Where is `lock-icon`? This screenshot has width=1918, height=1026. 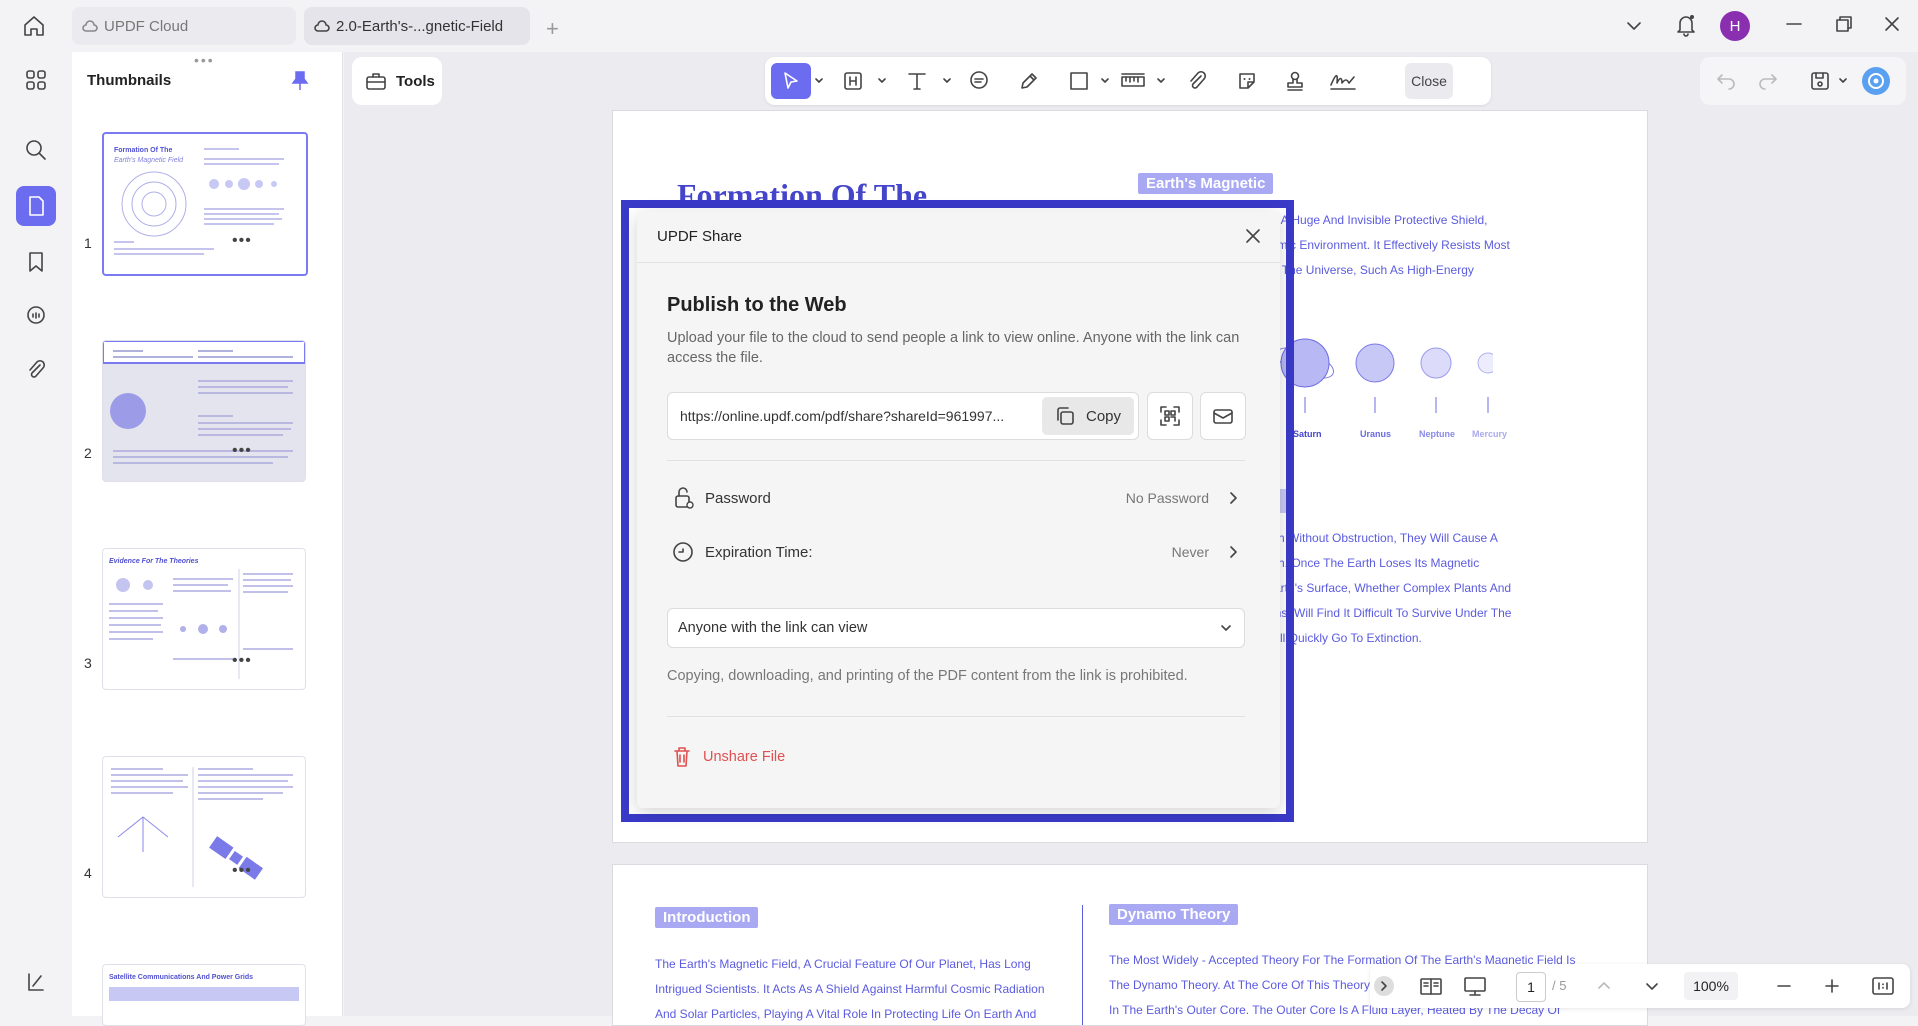 lock-icon is located at coordinates (683, 498).